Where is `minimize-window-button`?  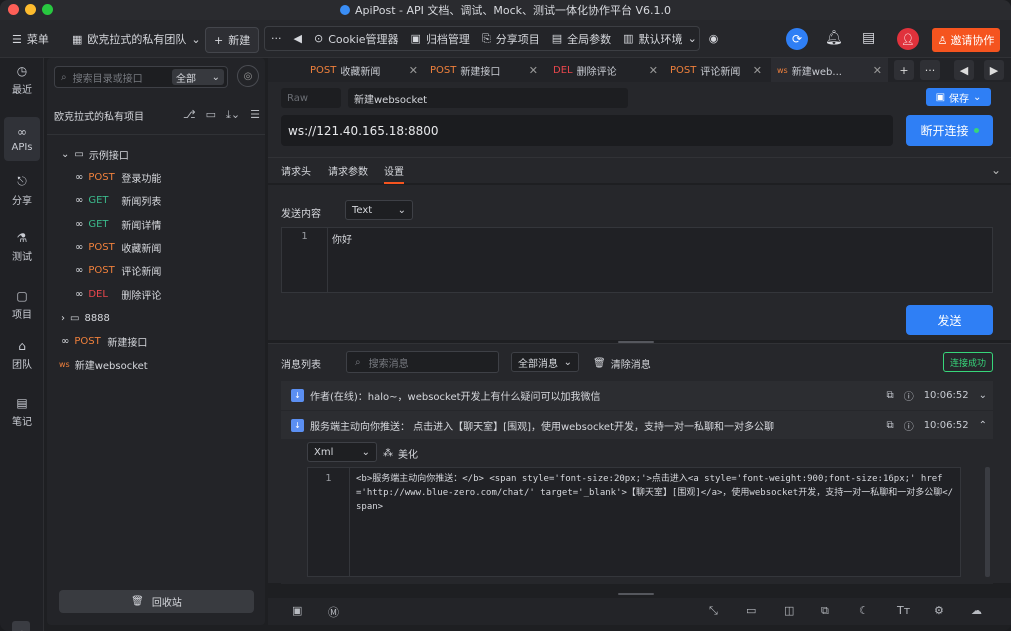
minimize-window-button is located at coordinates (30, 9).